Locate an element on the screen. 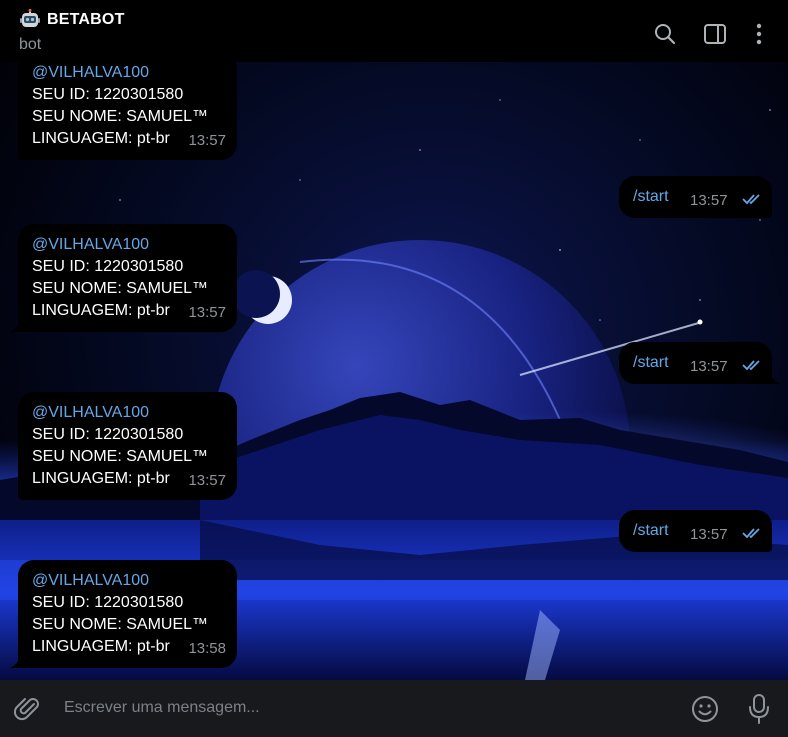 This screenshot has height=737, width=788. message-input is located at coordinates (364, 708).